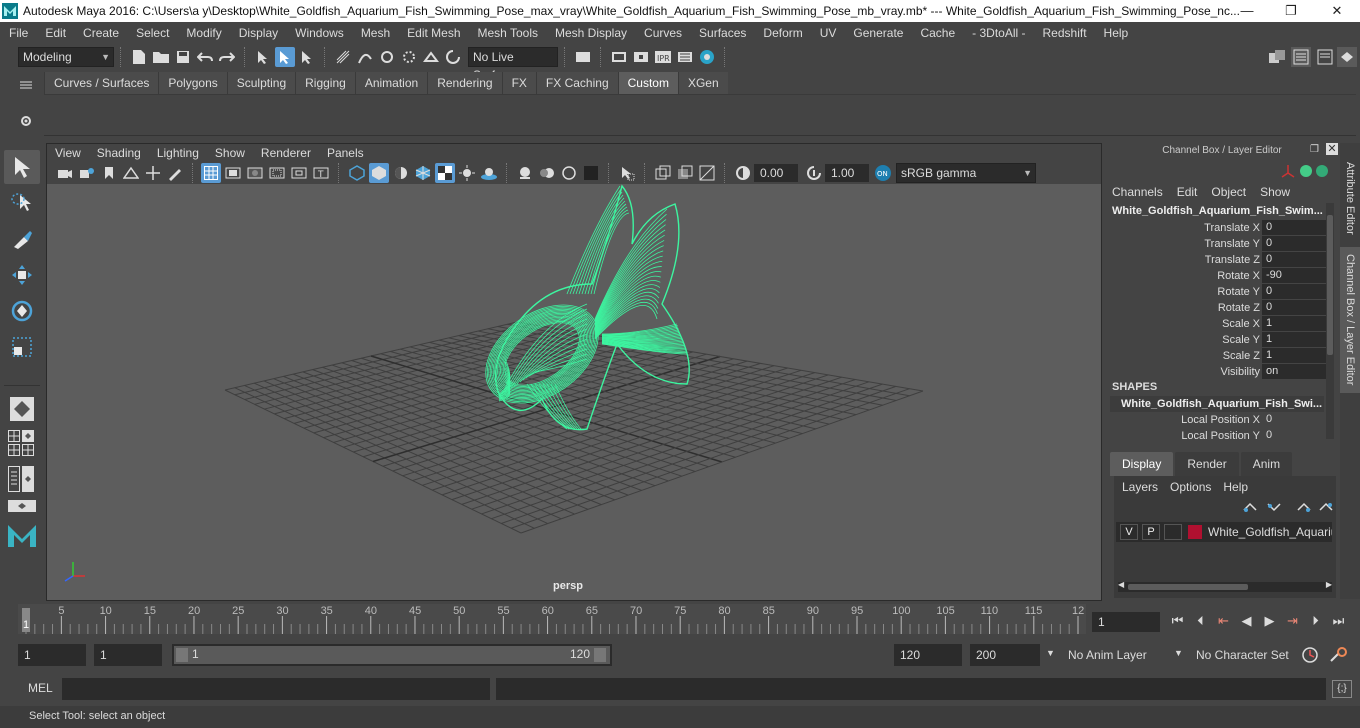 The image size is (1360, 728). I want to click on viewport-menu-shading: Shading, so click(119, 153).